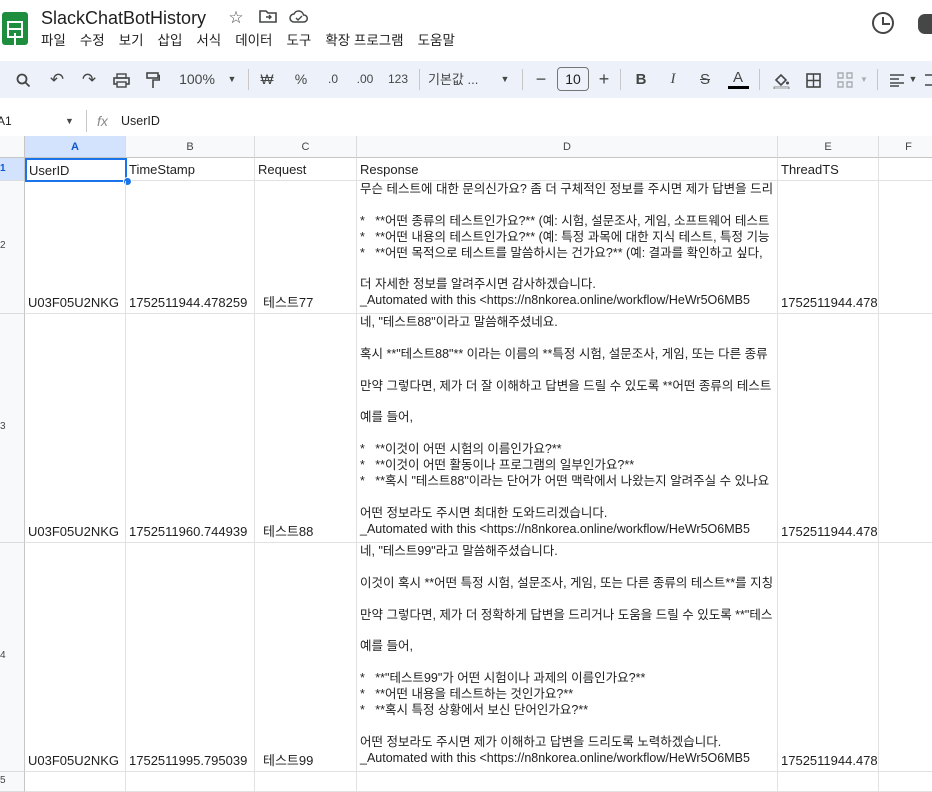 This screenshot has height=792, width=932. I want to click on paint-format-icon, so click(153, 79).